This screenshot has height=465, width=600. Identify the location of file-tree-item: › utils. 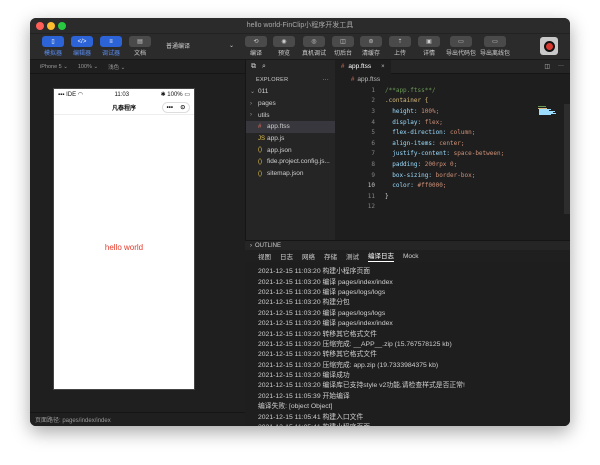
(290, 115).